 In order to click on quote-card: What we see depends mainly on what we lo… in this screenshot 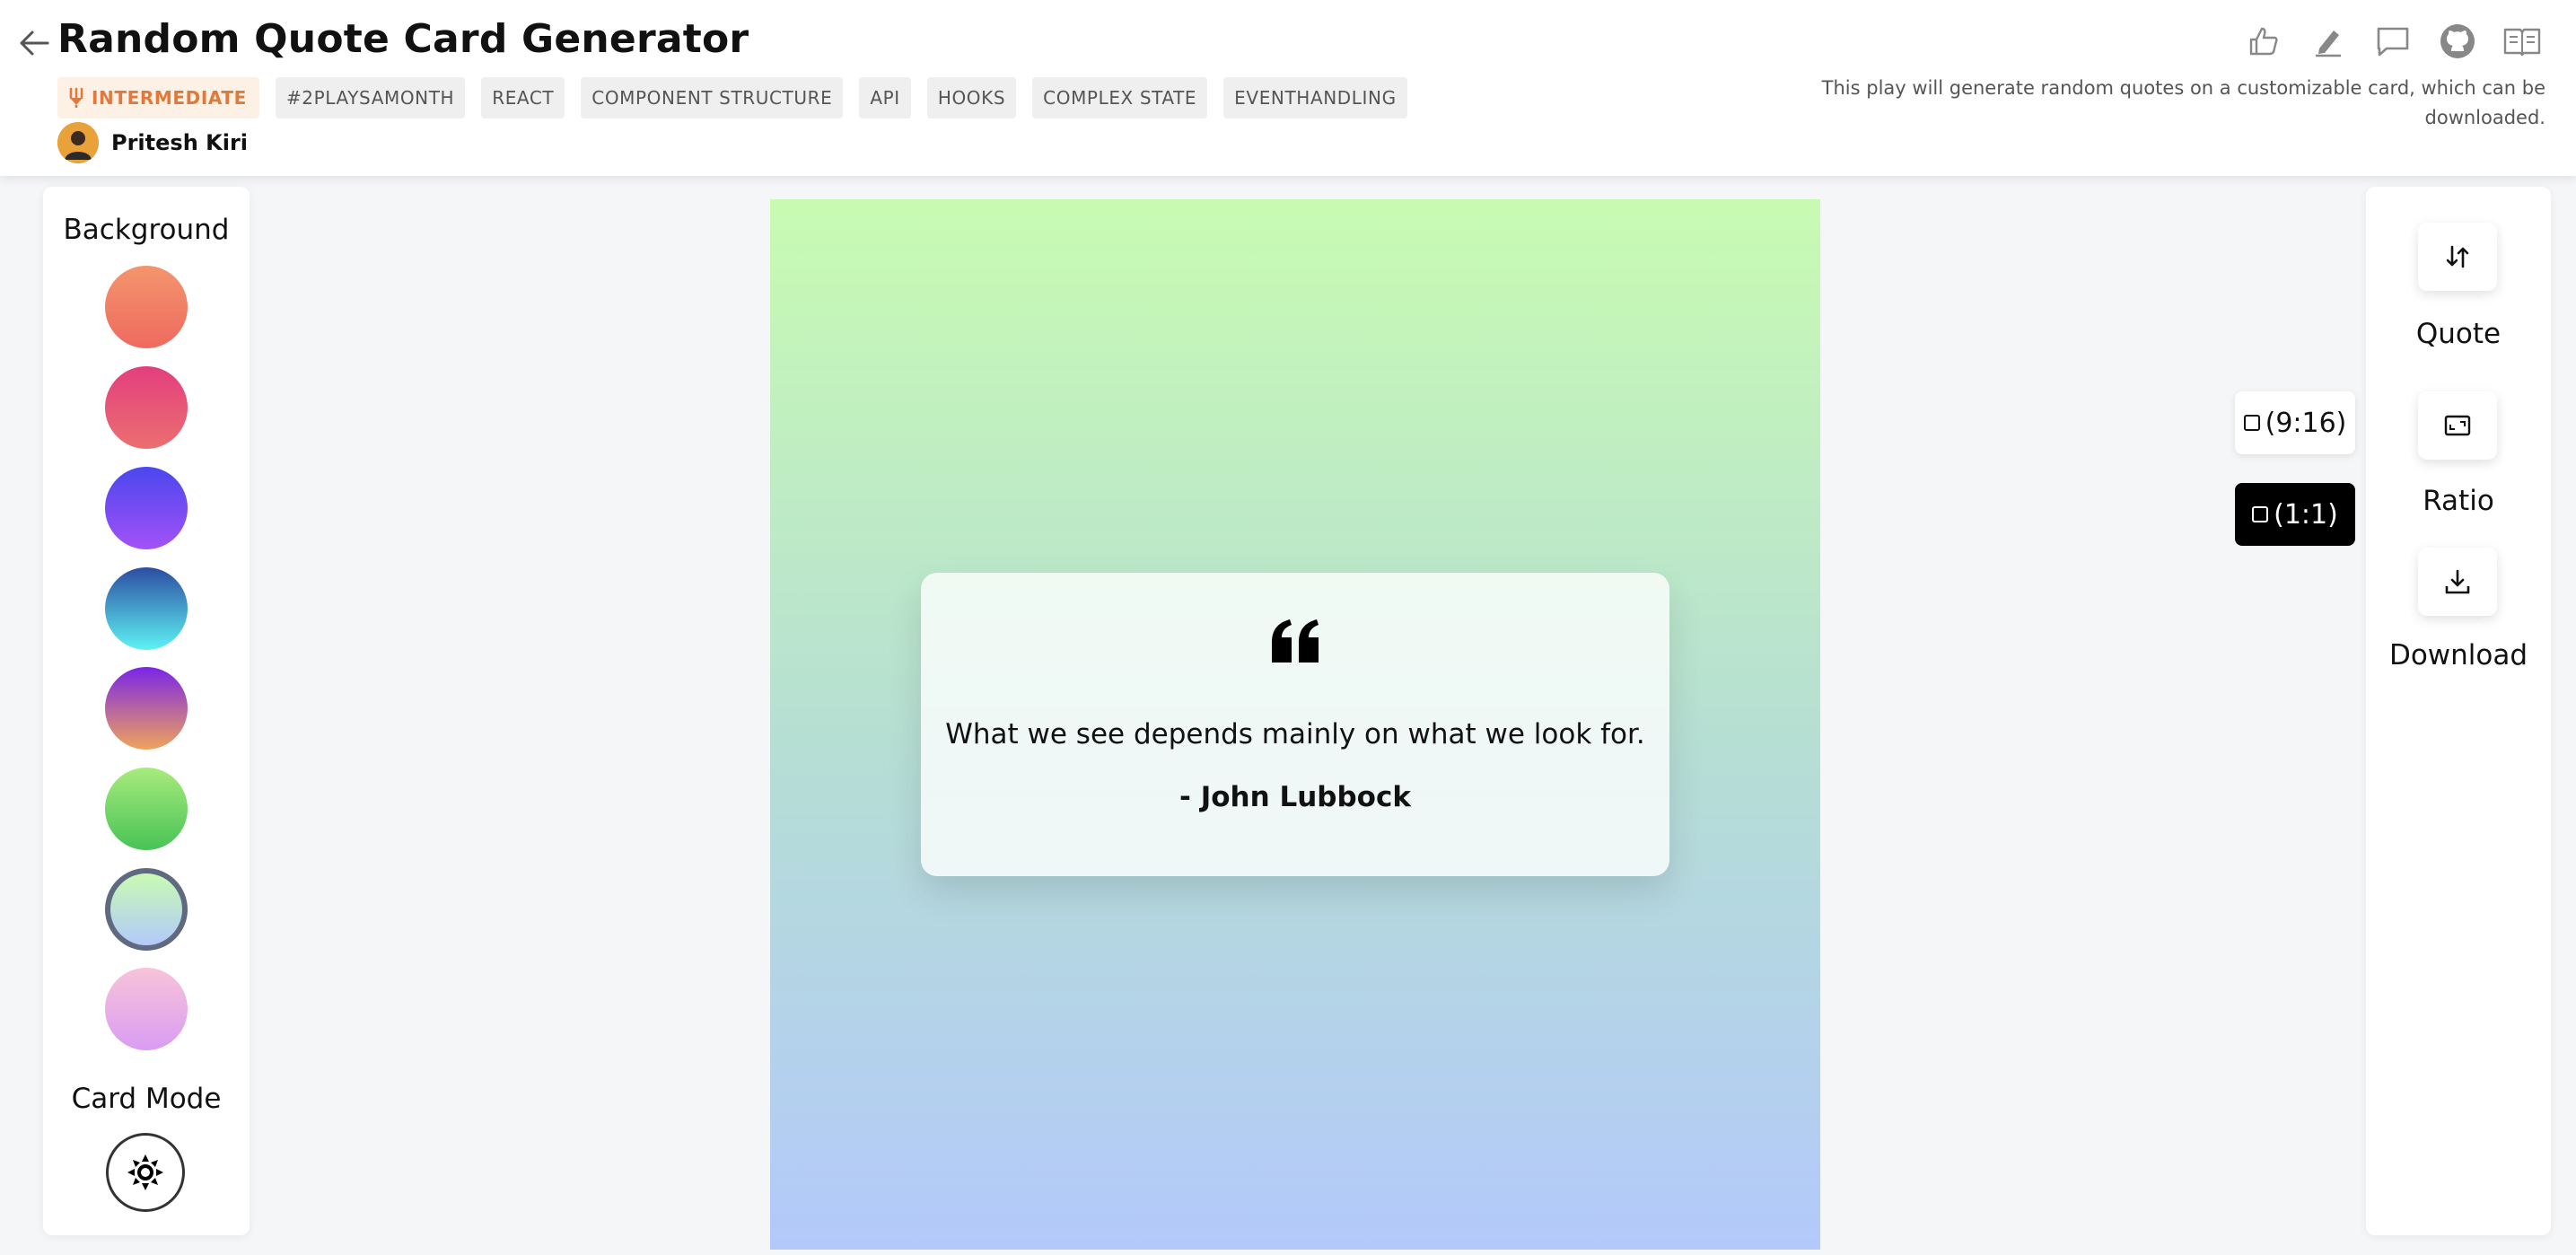, I will do `click(1295, 725)`.